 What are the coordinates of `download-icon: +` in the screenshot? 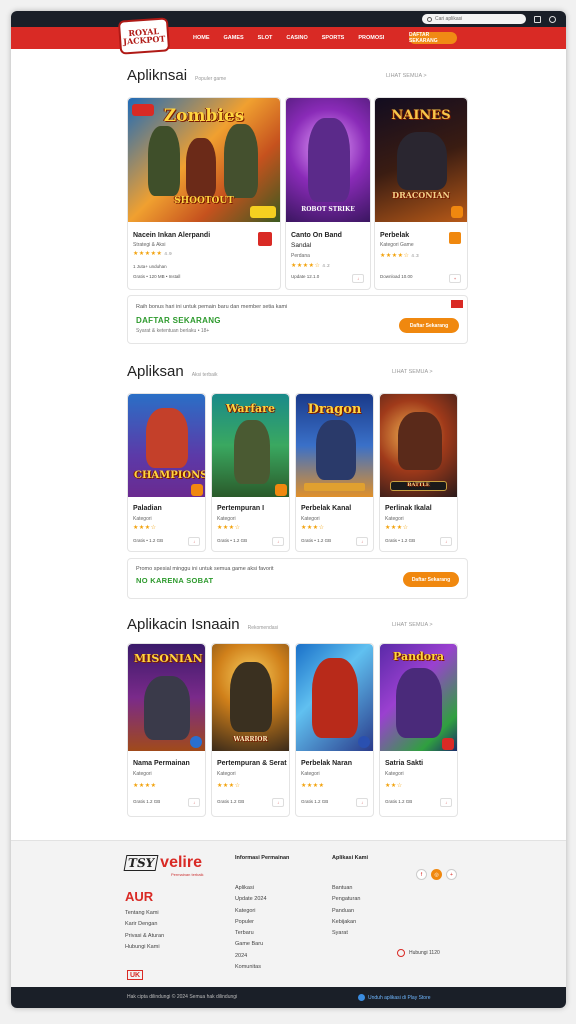 It's located at (455, 278).